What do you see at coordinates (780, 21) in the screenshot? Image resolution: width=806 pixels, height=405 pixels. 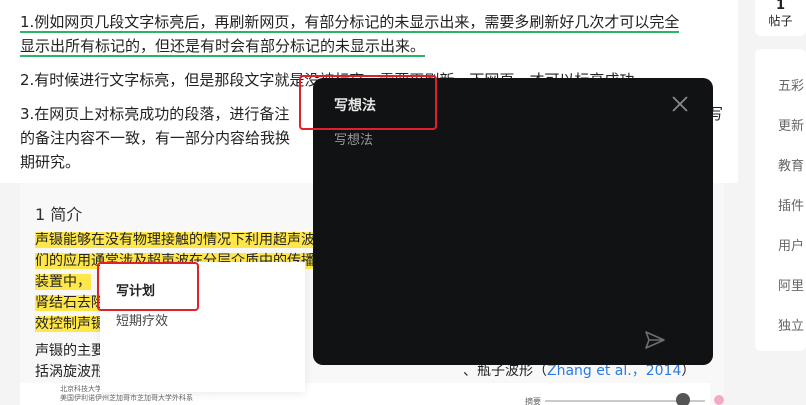 I see `post-count-label: 帖子` at bounding box center [780, 21].